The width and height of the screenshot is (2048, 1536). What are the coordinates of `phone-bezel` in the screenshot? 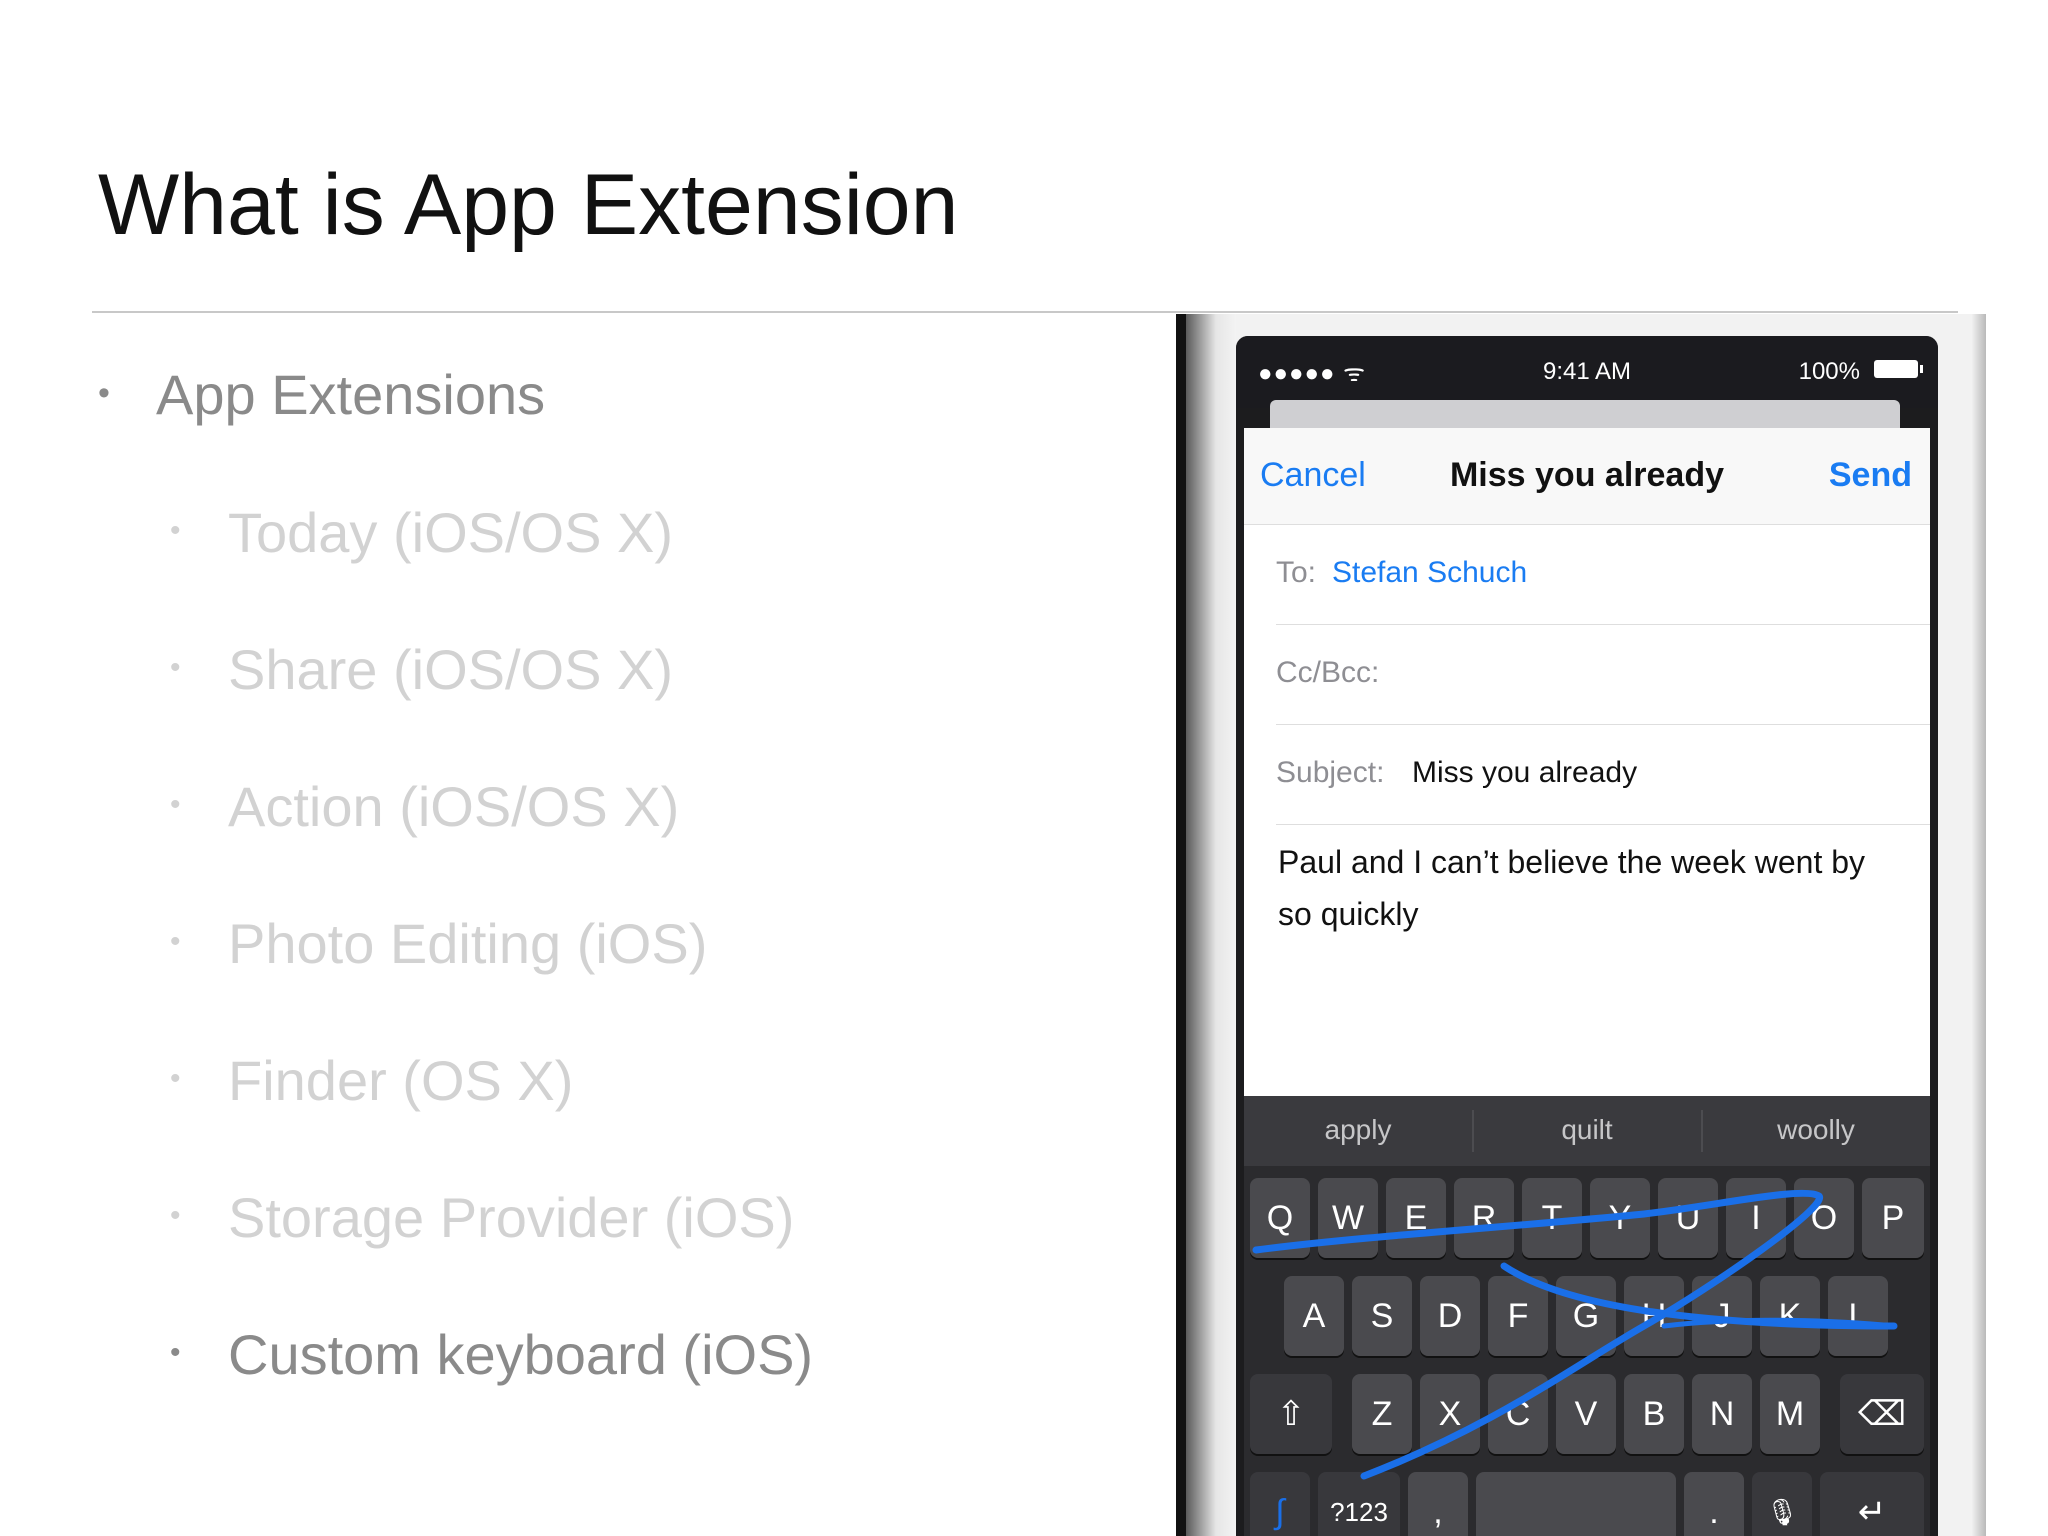 It's located at (1181, 925).